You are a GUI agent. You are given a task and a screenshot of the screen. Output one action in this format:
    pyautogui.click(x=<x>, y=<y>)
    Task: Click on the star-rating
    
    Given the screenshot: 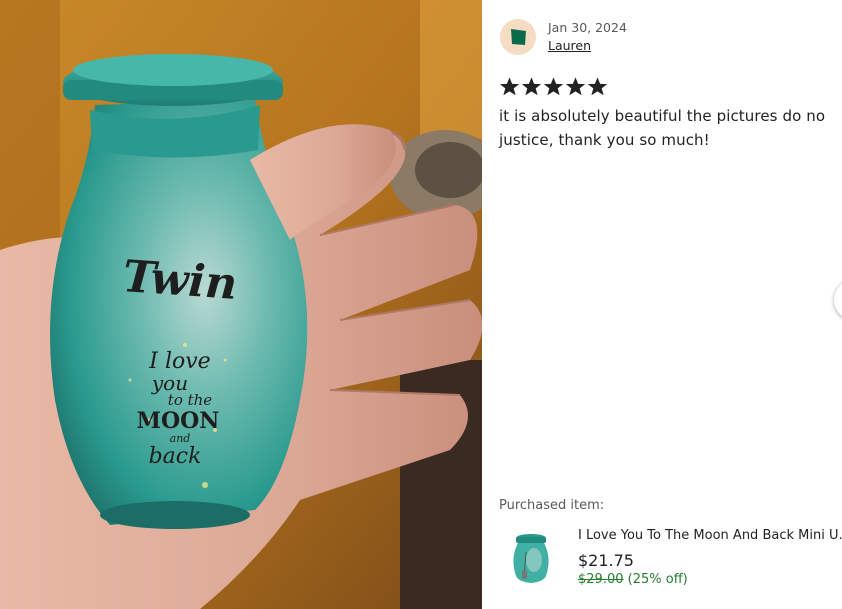 What is the action you would take?
    pyautogui.click(x=553, y=86)
    